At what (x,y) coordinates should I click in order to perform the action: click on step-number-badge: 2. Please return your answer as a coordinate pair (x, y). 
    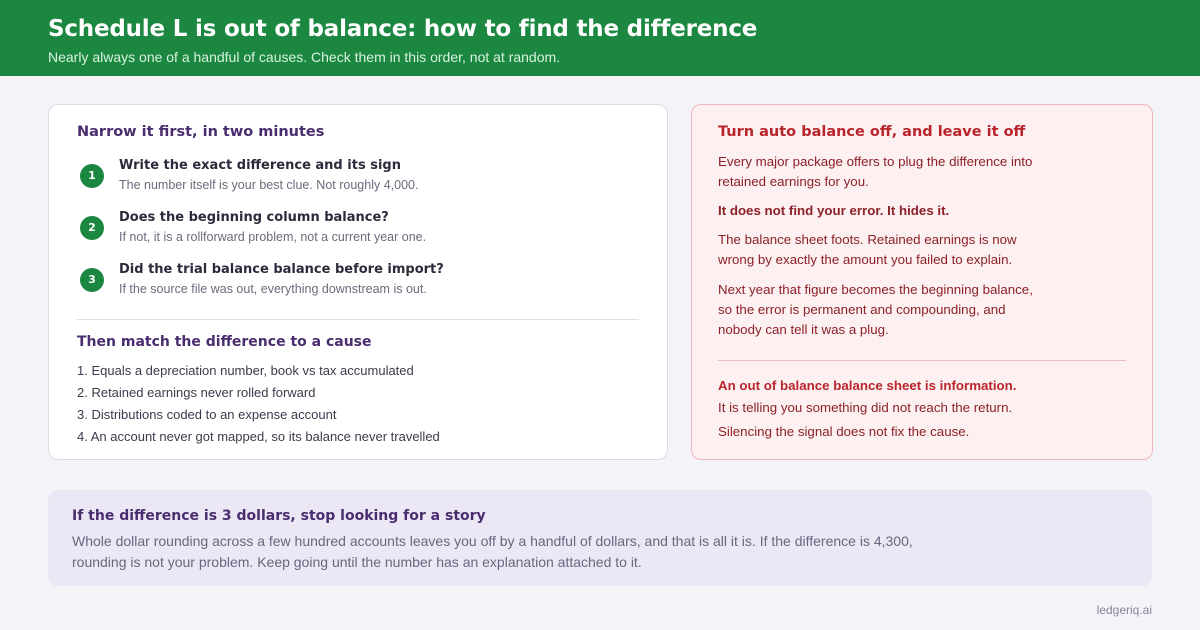
    Looking at the image, I should click on (92, 228).